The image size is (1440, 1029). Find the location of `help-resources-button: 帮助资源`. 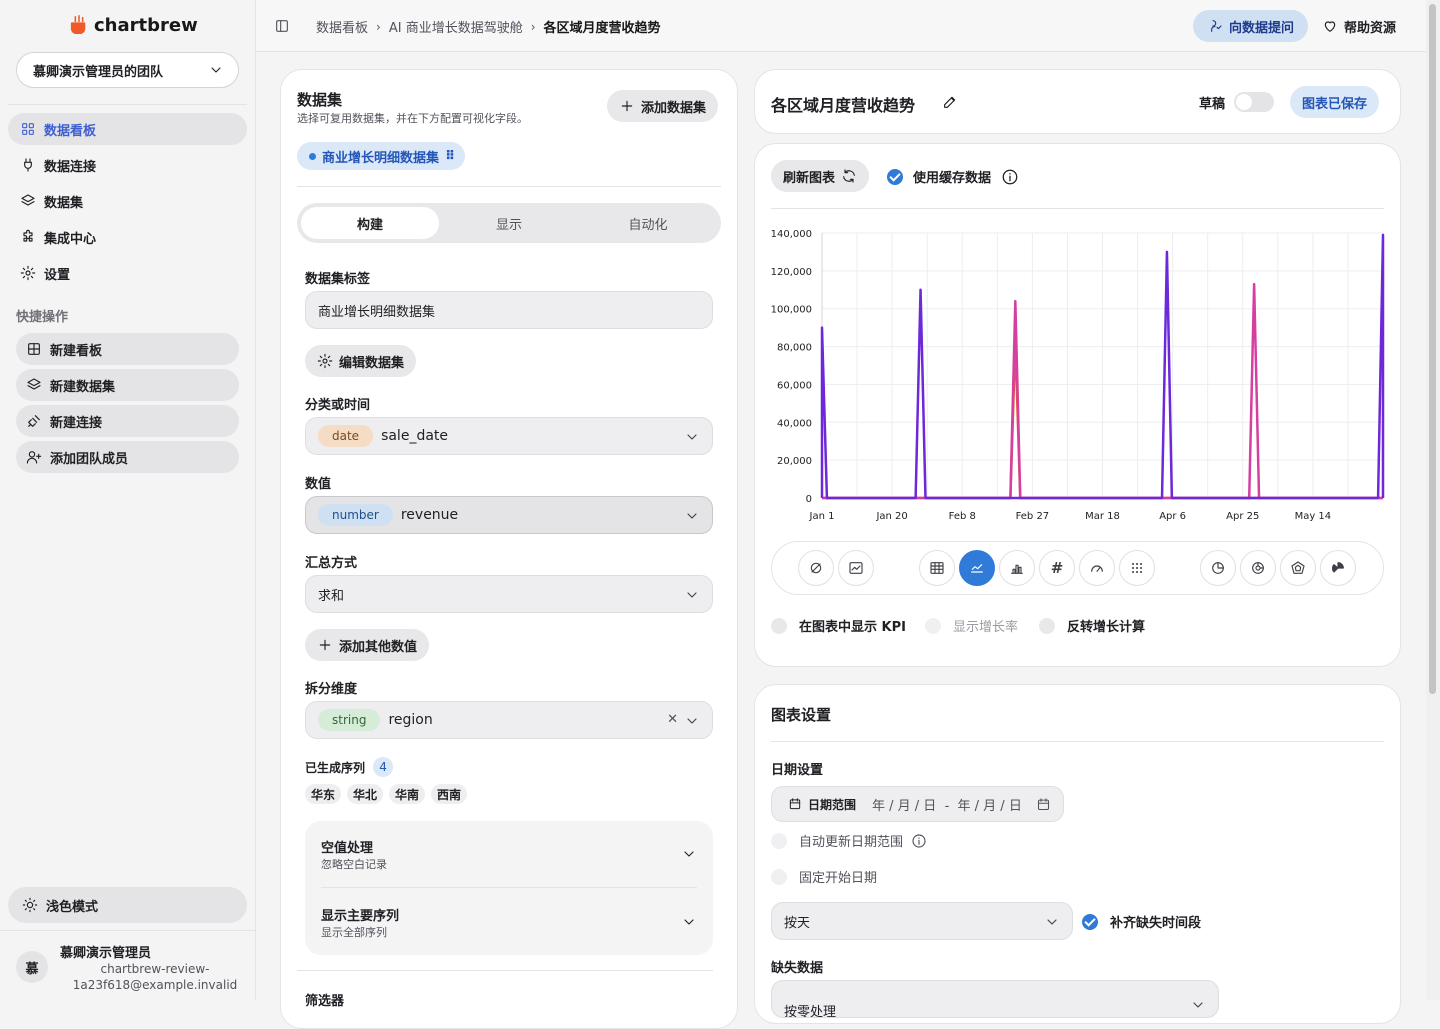

help-resources-button: 帮助资源 is located at coordinates (1359, 26).